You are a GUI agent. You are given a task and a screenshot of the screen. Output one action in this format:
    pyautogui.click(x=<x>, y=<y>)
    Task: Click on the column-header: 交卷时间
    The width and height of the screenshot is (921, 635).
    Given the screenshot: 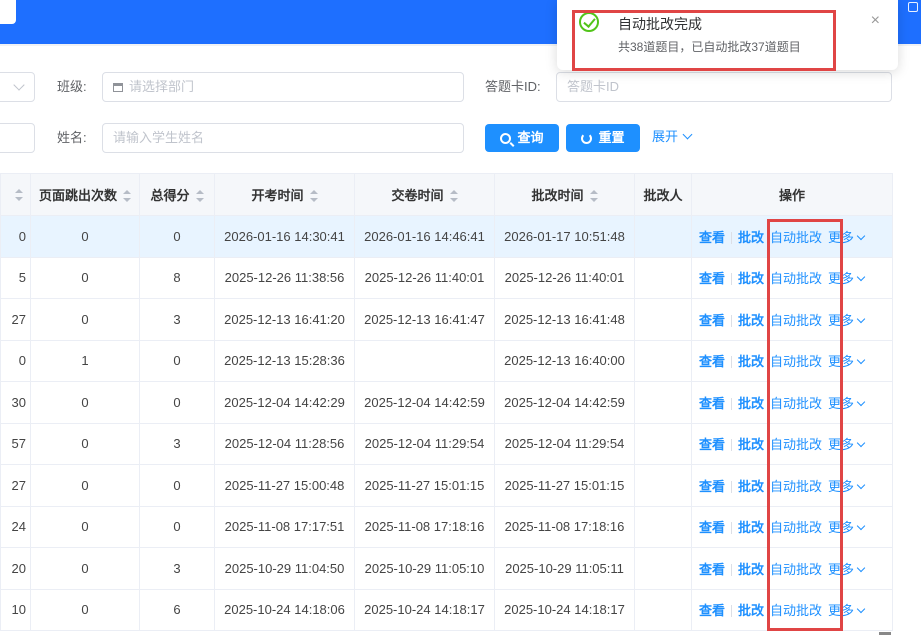 What is the action you would take?
    pyautogui.click(x=424, y=194)
    